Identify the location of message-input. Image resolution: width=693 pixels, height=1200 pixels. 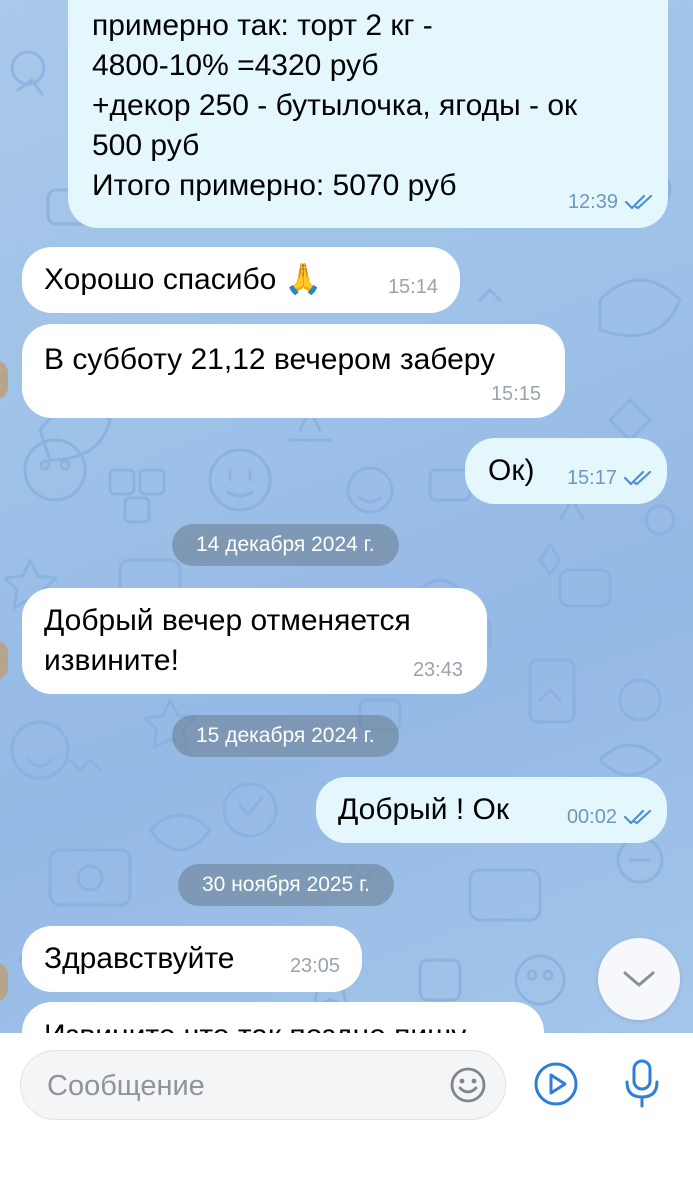
(247, 1086).